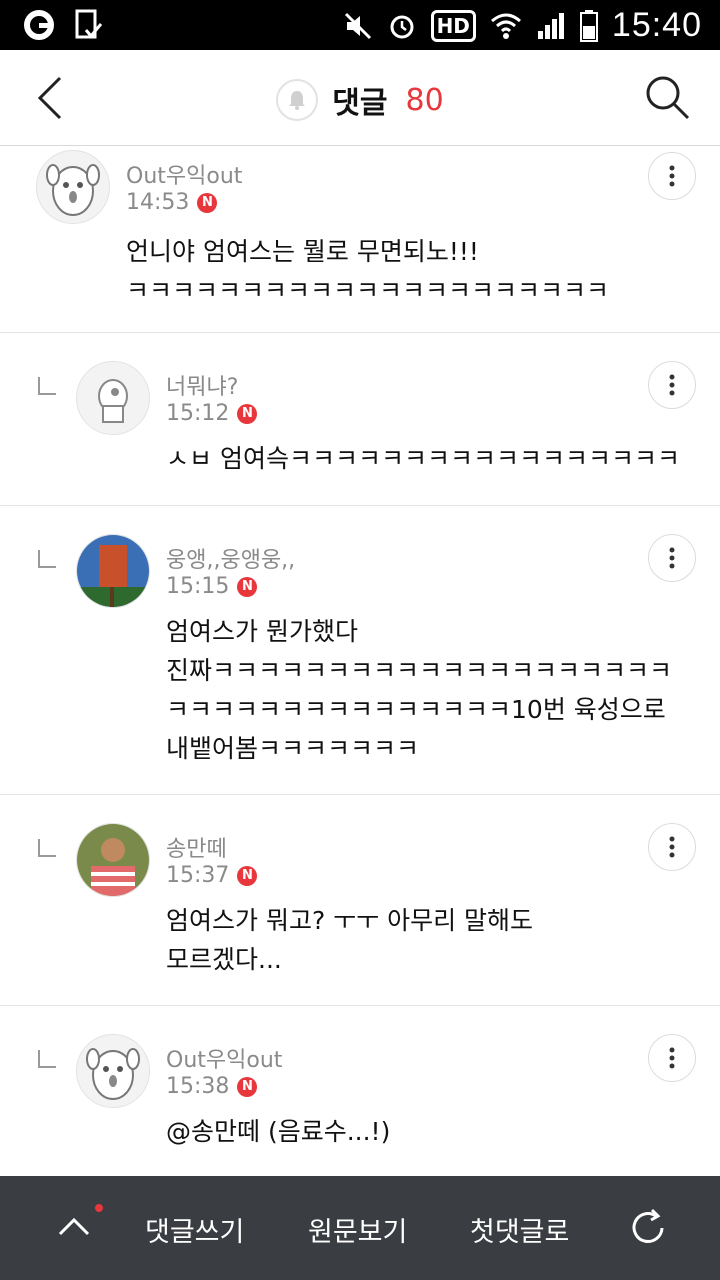 The width and height of the screenshot is (720, 1280). Describe the element at coordinates (506, 26) in the screenshot. I see `wifi-icon` at that location.